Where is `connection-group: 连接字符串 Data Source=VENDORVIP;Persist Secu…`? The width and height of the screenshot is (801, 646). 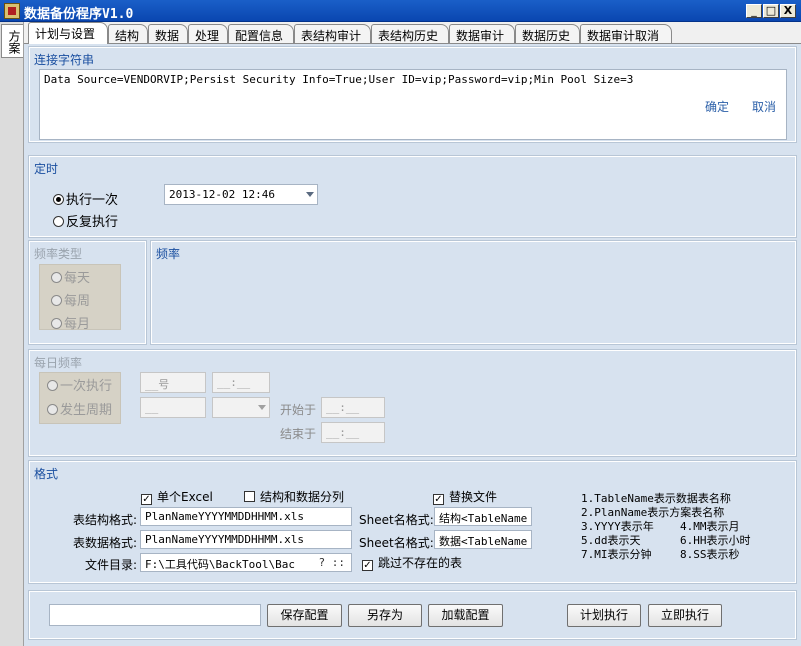 connection-group: 连接字符串 Data Source=VENDORVIP;Persist Secu… is located at coordinates (412, 94).